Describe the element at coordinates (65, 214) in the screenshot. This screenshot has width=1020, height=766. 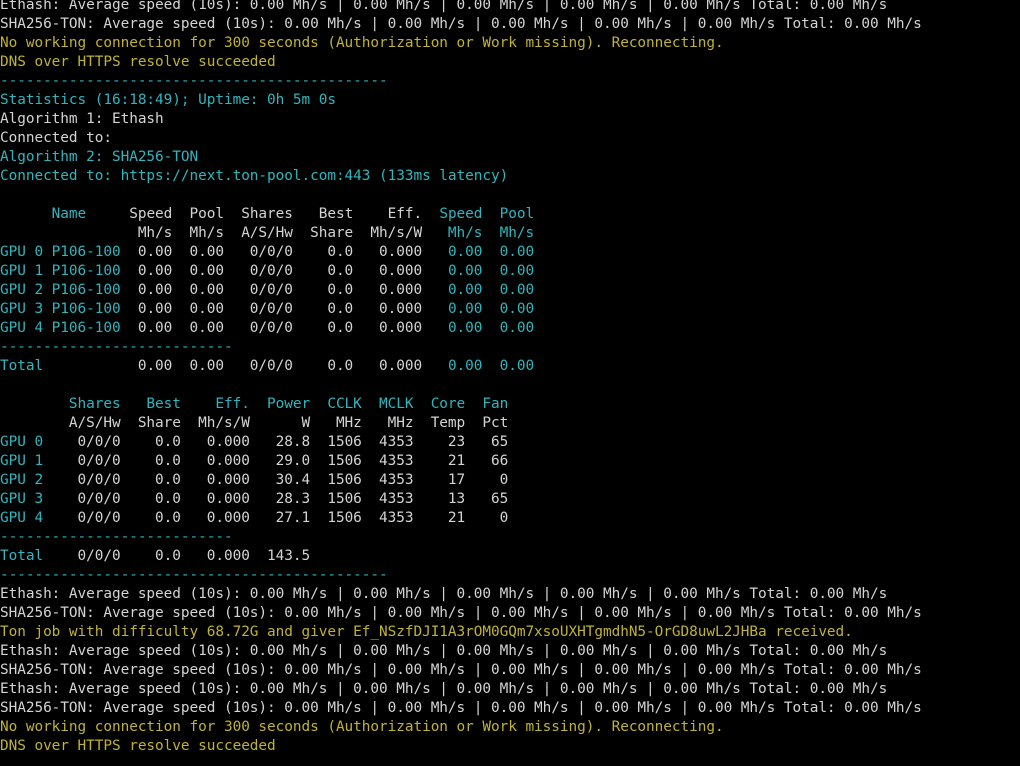
I see `terminal-segment: Name` at that location.